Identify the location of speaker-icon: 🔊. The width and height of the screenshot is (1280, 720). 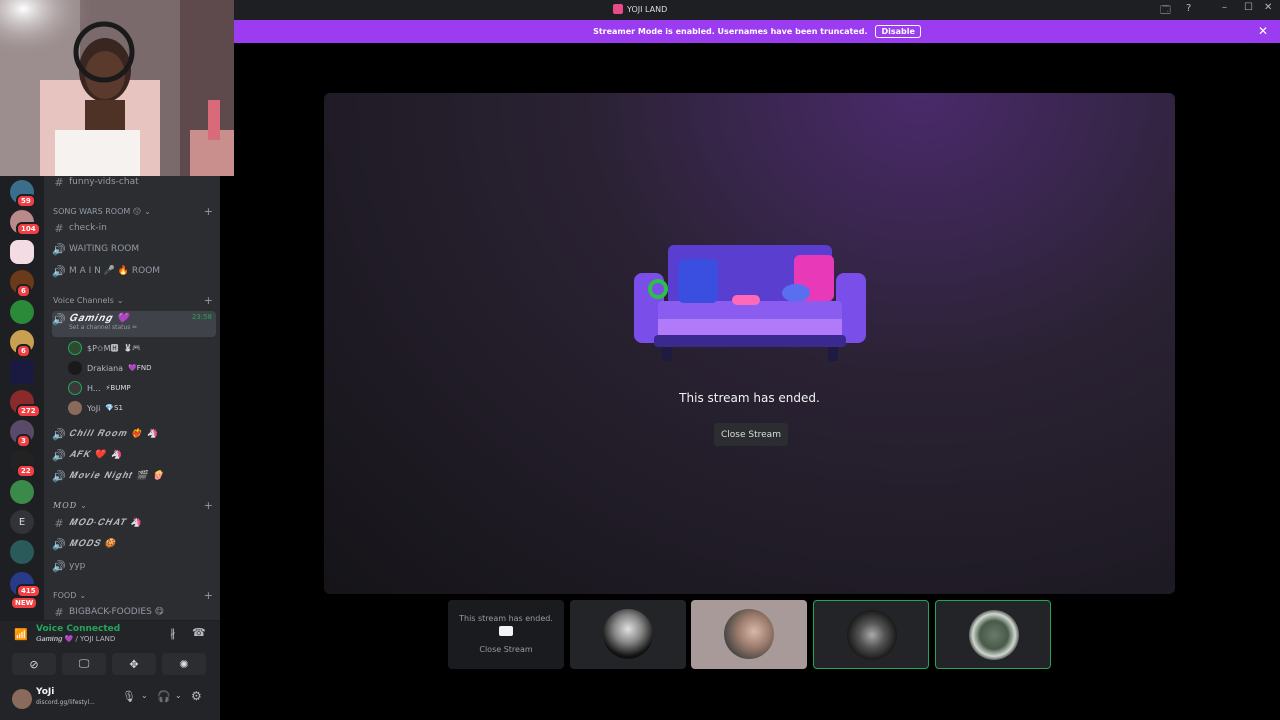
(59, 455).